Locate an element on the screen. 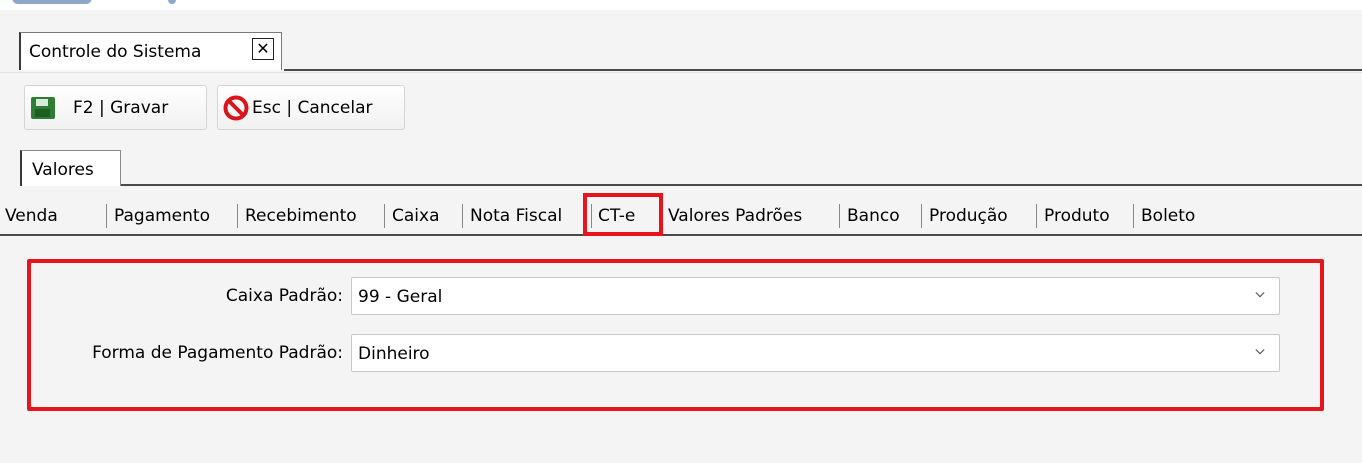 The image size is (1362, 463). forma-pagamento-padrao-label: Forma de Pagamento Padrão: is located at coordinates (217, 353).